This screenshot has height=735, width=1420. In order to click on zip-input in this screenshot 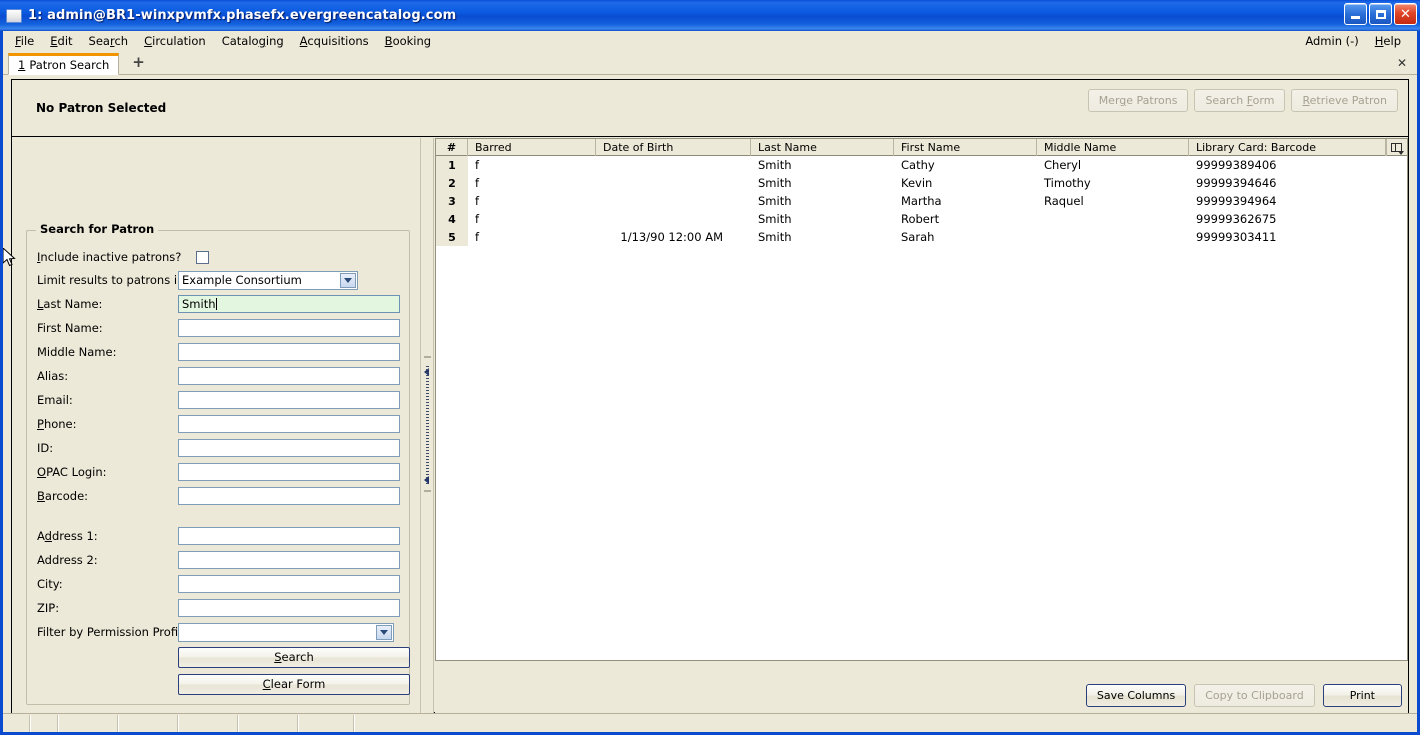, I will do `click(289, 608)`.